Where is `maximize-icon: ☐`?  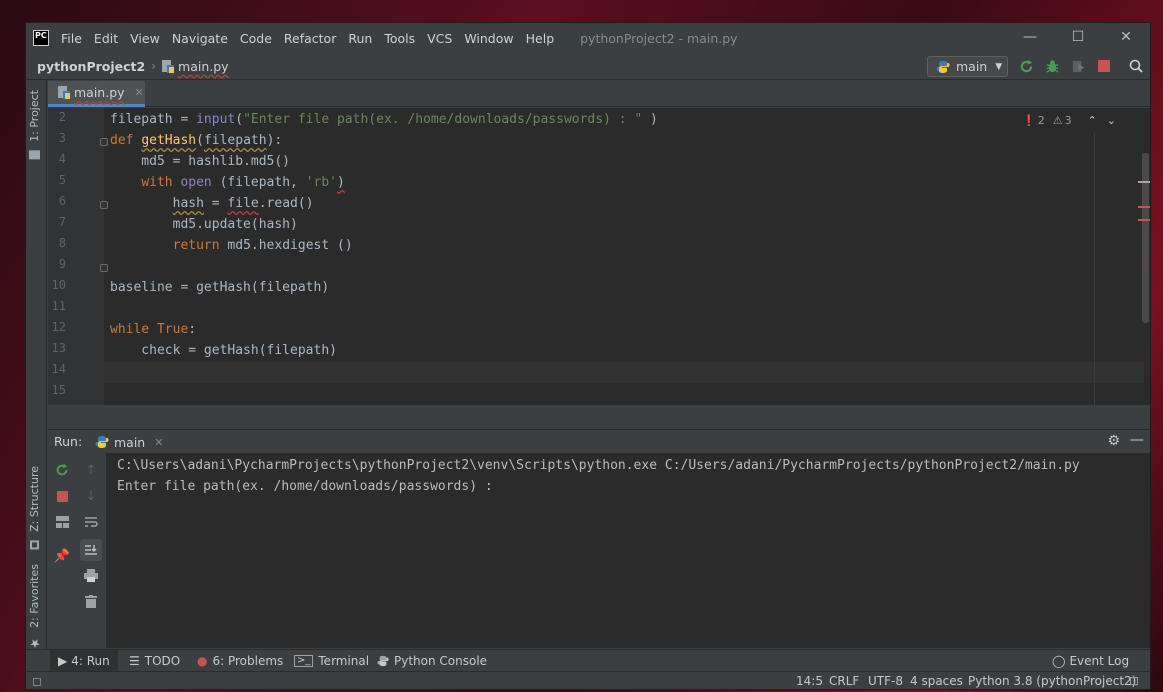
maximize-icon: ☐ is located at coordinates (1078, 38).